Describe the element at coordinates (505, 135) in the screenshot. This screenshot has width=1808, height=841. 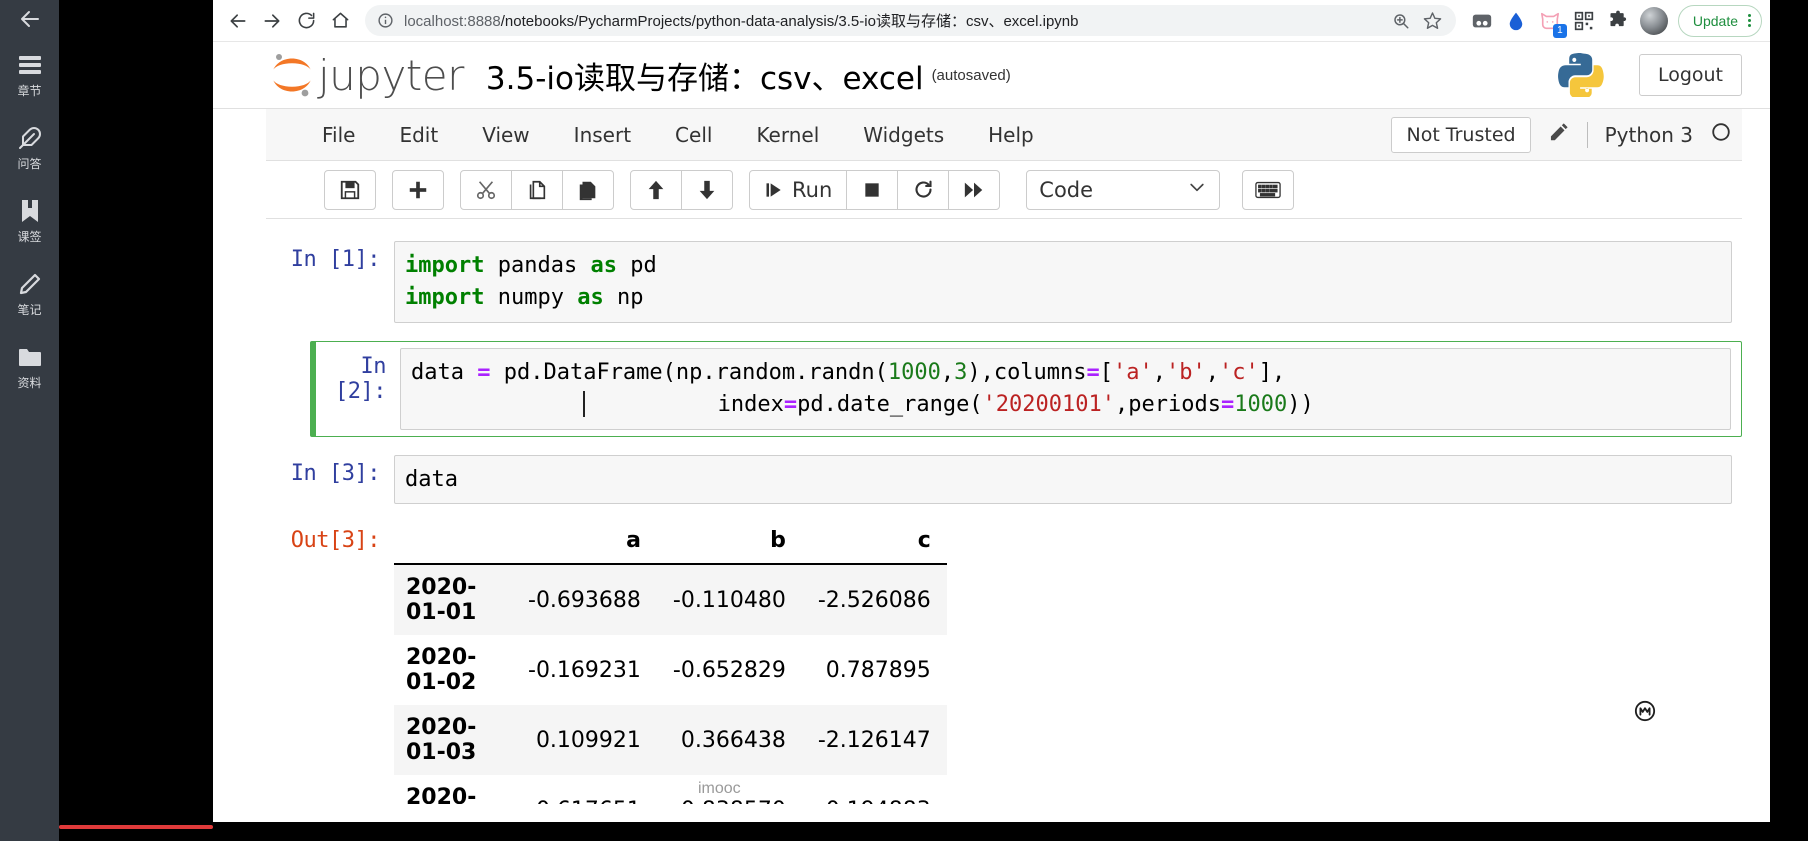
I see `menu-view: View` at that location.